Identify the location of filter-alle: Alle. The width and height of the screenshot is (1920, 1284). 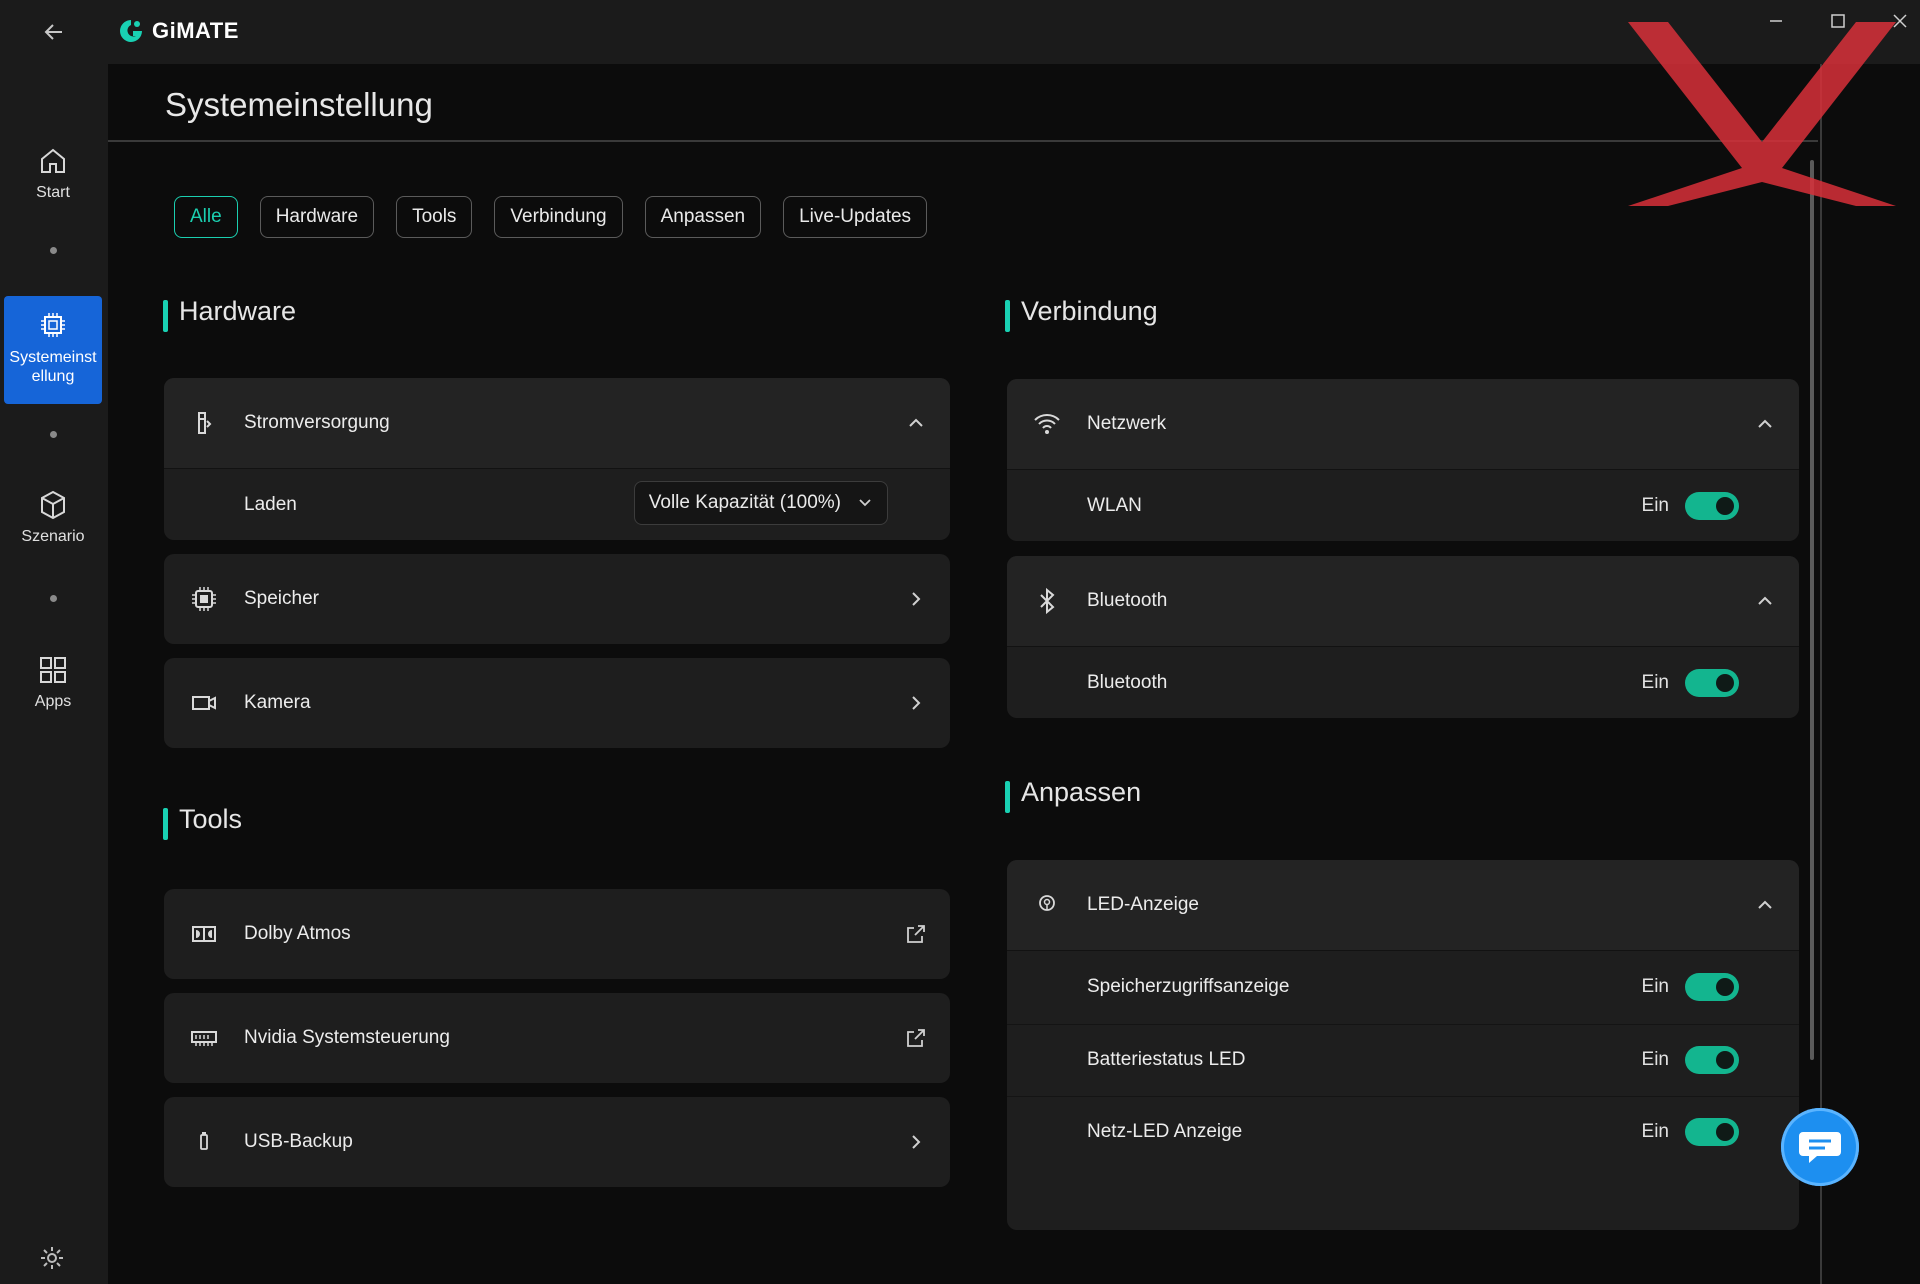
(206, 217).